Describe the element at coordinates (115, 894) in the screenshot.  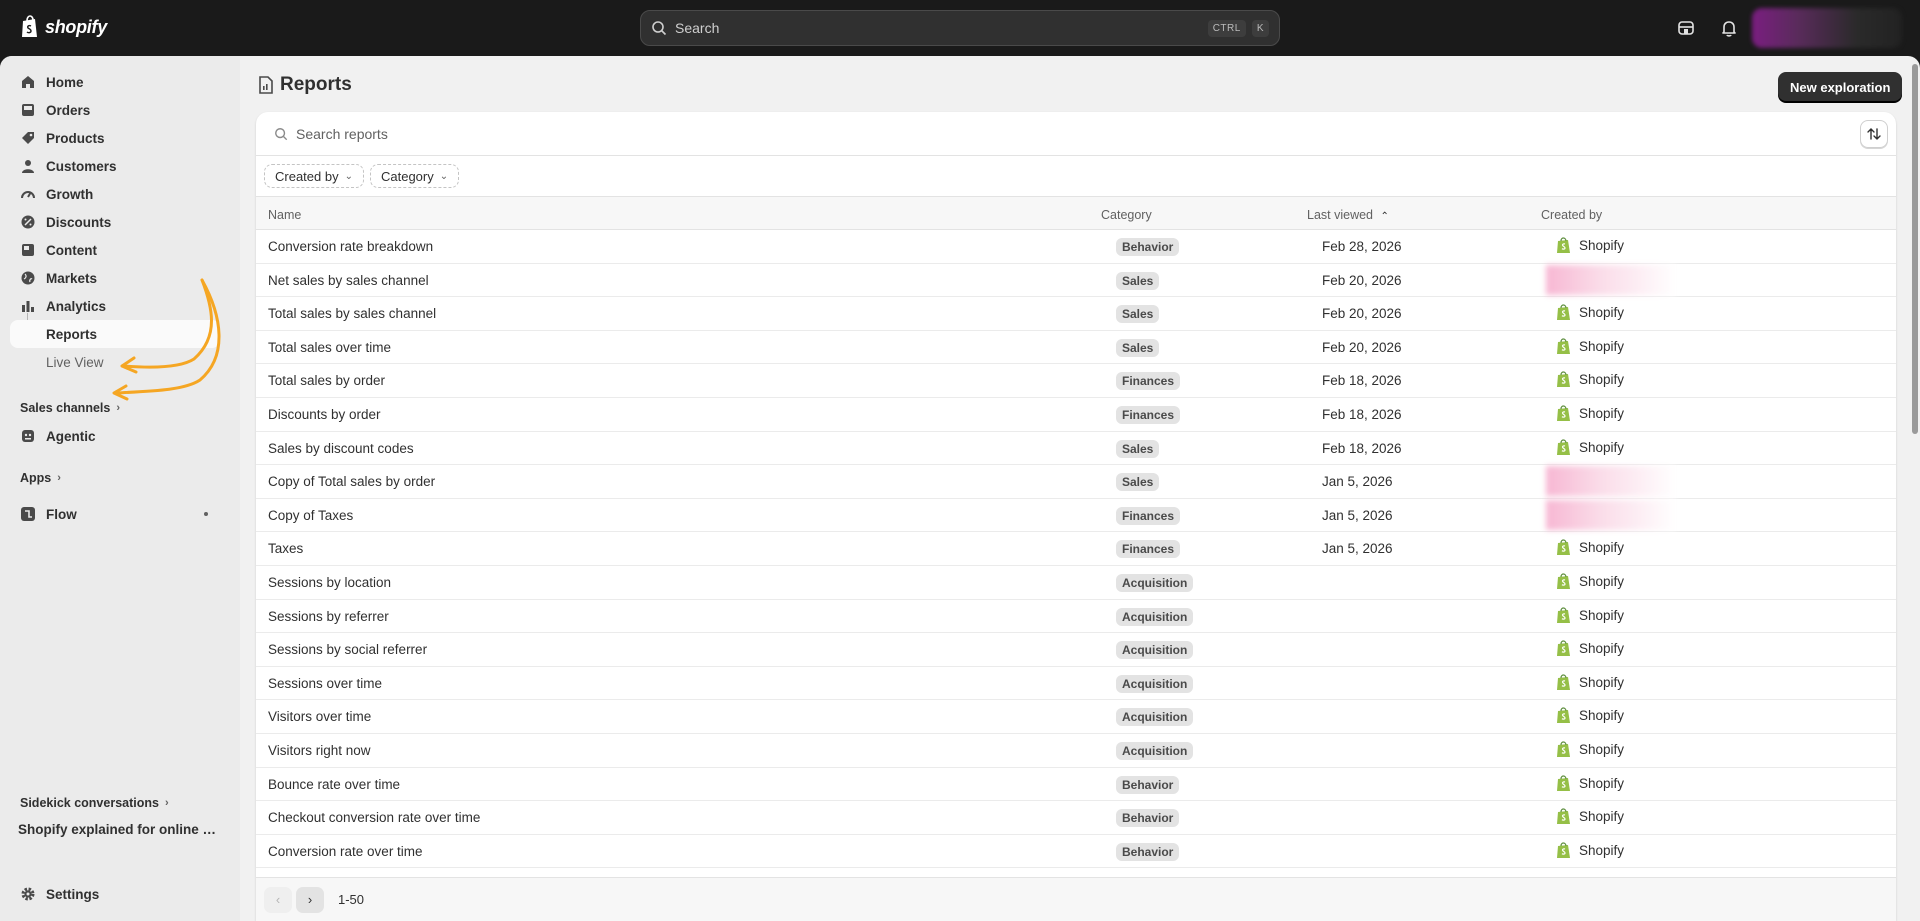
I see `sidebar-item-settings: Settings` at that location.